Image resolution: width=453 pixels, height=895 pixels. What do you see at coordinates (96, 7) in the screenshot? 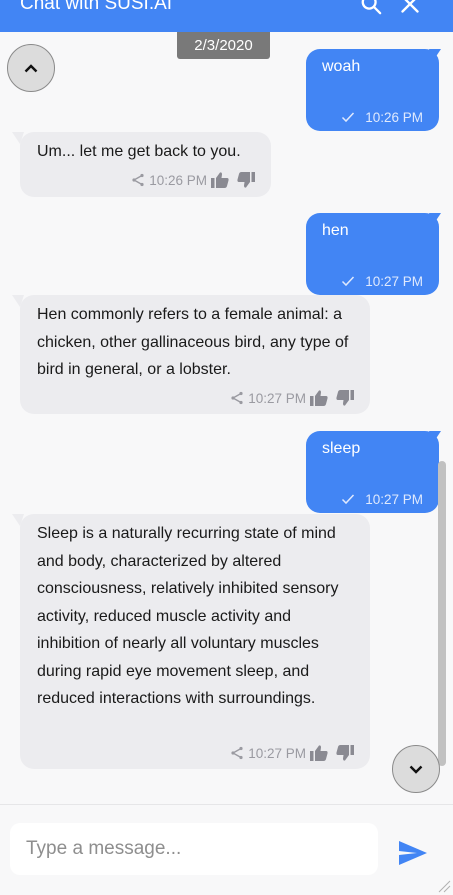
I see `chat-title: Chat with SUSI.AI` at bounding box center [96, 7].